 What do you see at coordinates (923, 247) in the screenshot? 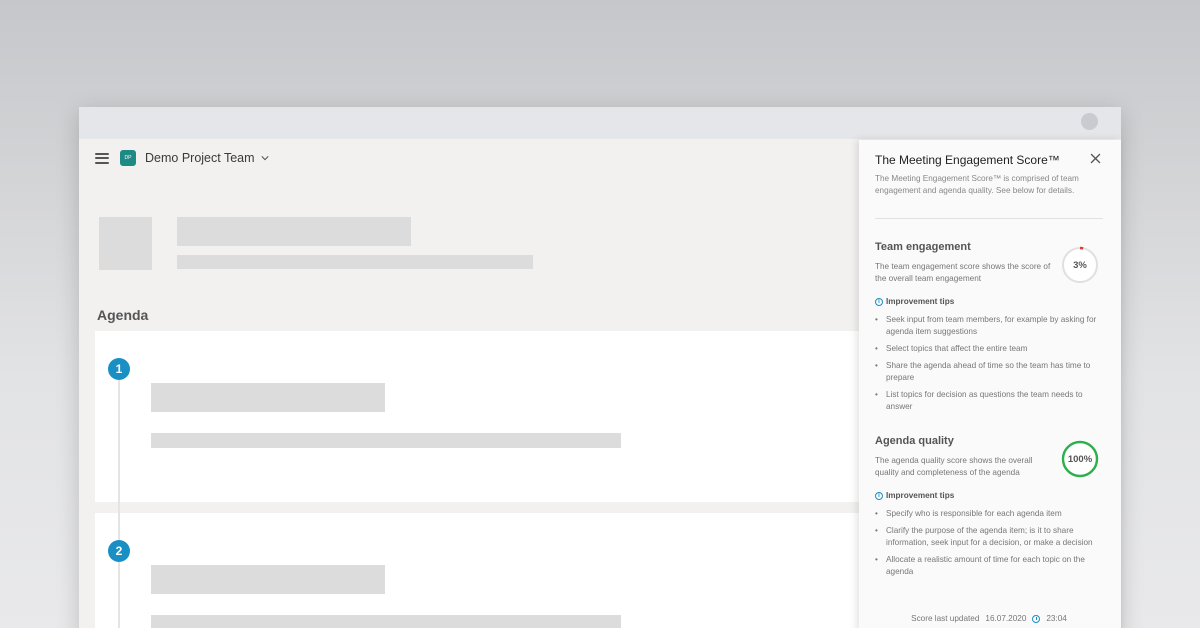
I see `team-engagement-title: Team engagement` at bounding box center [923, 247].